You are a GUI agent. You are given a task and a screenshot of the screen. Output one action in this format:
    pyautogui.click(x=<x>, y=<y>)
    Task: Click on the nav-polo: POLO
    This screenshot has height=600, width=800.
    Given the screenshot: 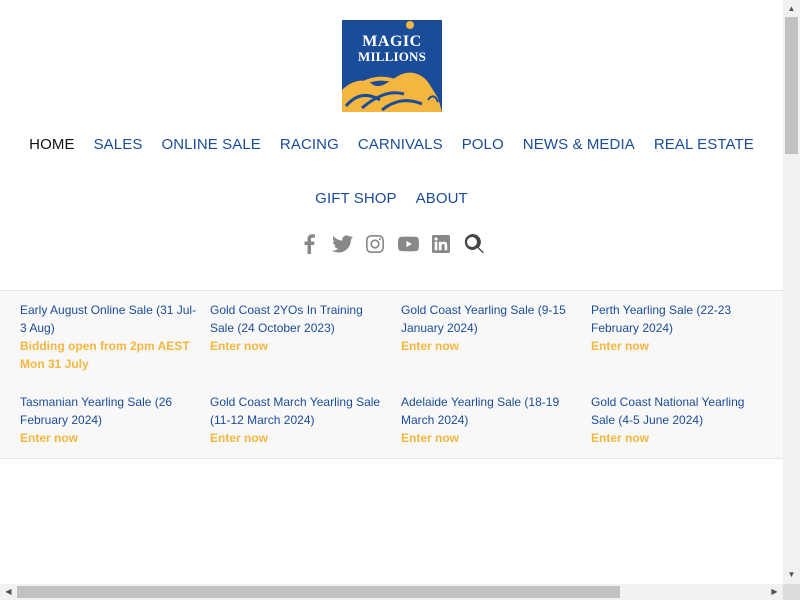 What is the action you would take?
    pyautogui.click(x=482, y=145)
    